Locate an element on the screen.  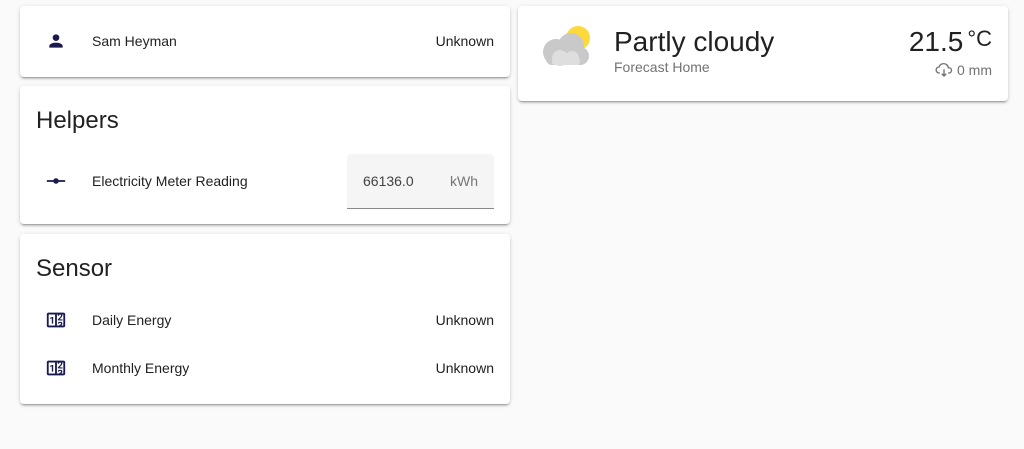
electricity-meter-name: Electricity Meter Reading is located at coordinates (170, 181).